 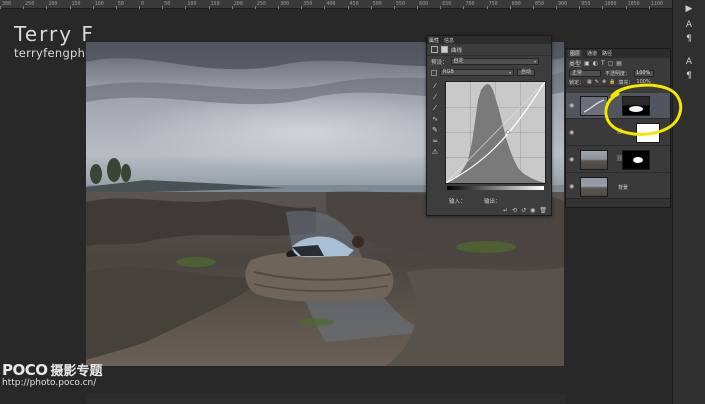 I want to click on lock-all-icon: 🔒, so click(x=612, y=82).